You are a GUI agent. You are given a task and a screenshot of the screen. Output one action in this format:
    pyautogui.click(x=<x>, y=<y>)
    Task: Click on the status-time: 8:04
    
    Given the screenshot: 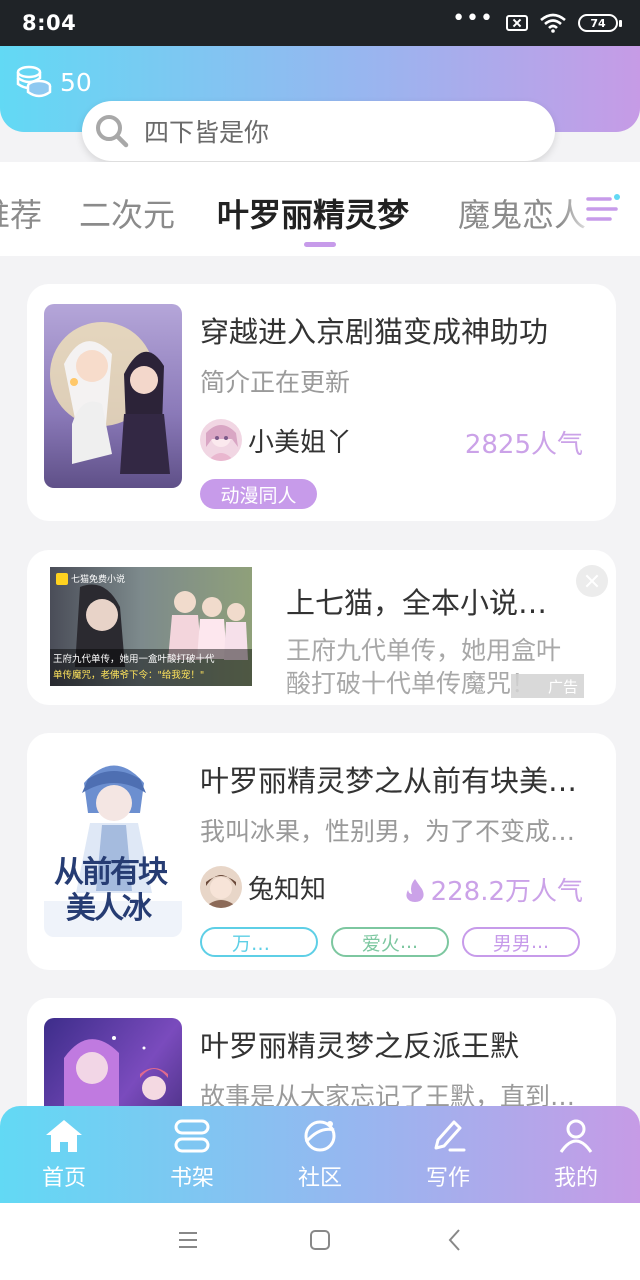 What is the action you would take?
    pyautogui.click(x=49, y=23)
    